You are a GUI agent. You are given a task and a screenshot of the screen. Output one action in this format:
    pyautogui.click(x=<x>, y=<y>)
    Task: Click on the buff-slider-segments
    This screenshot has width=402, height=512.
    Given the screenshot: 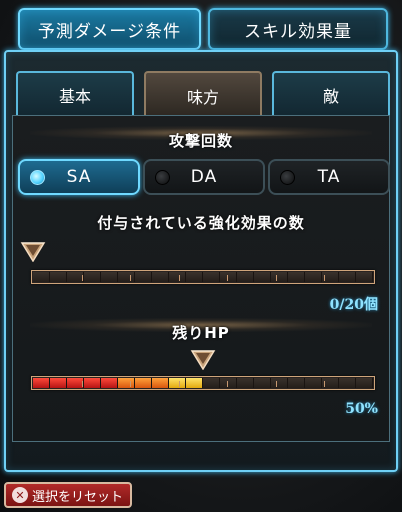 What is the action you would take?
    pyautogui.click(x=203, y=277)
    